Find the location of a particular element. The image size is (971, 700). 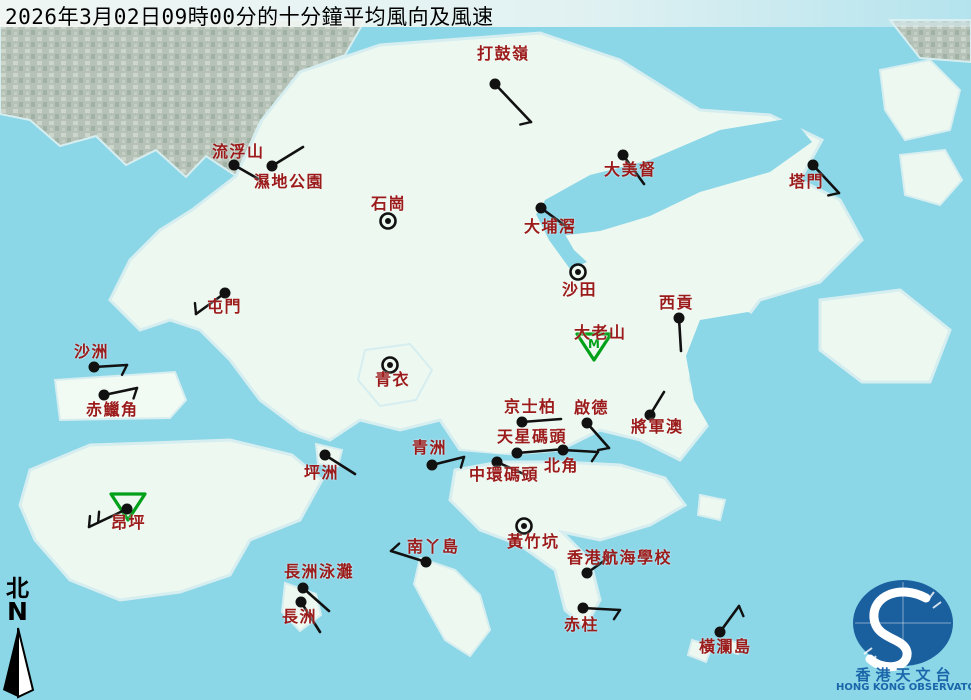

station-label-green-island: 青洲 is located at coordinates (430, 447).